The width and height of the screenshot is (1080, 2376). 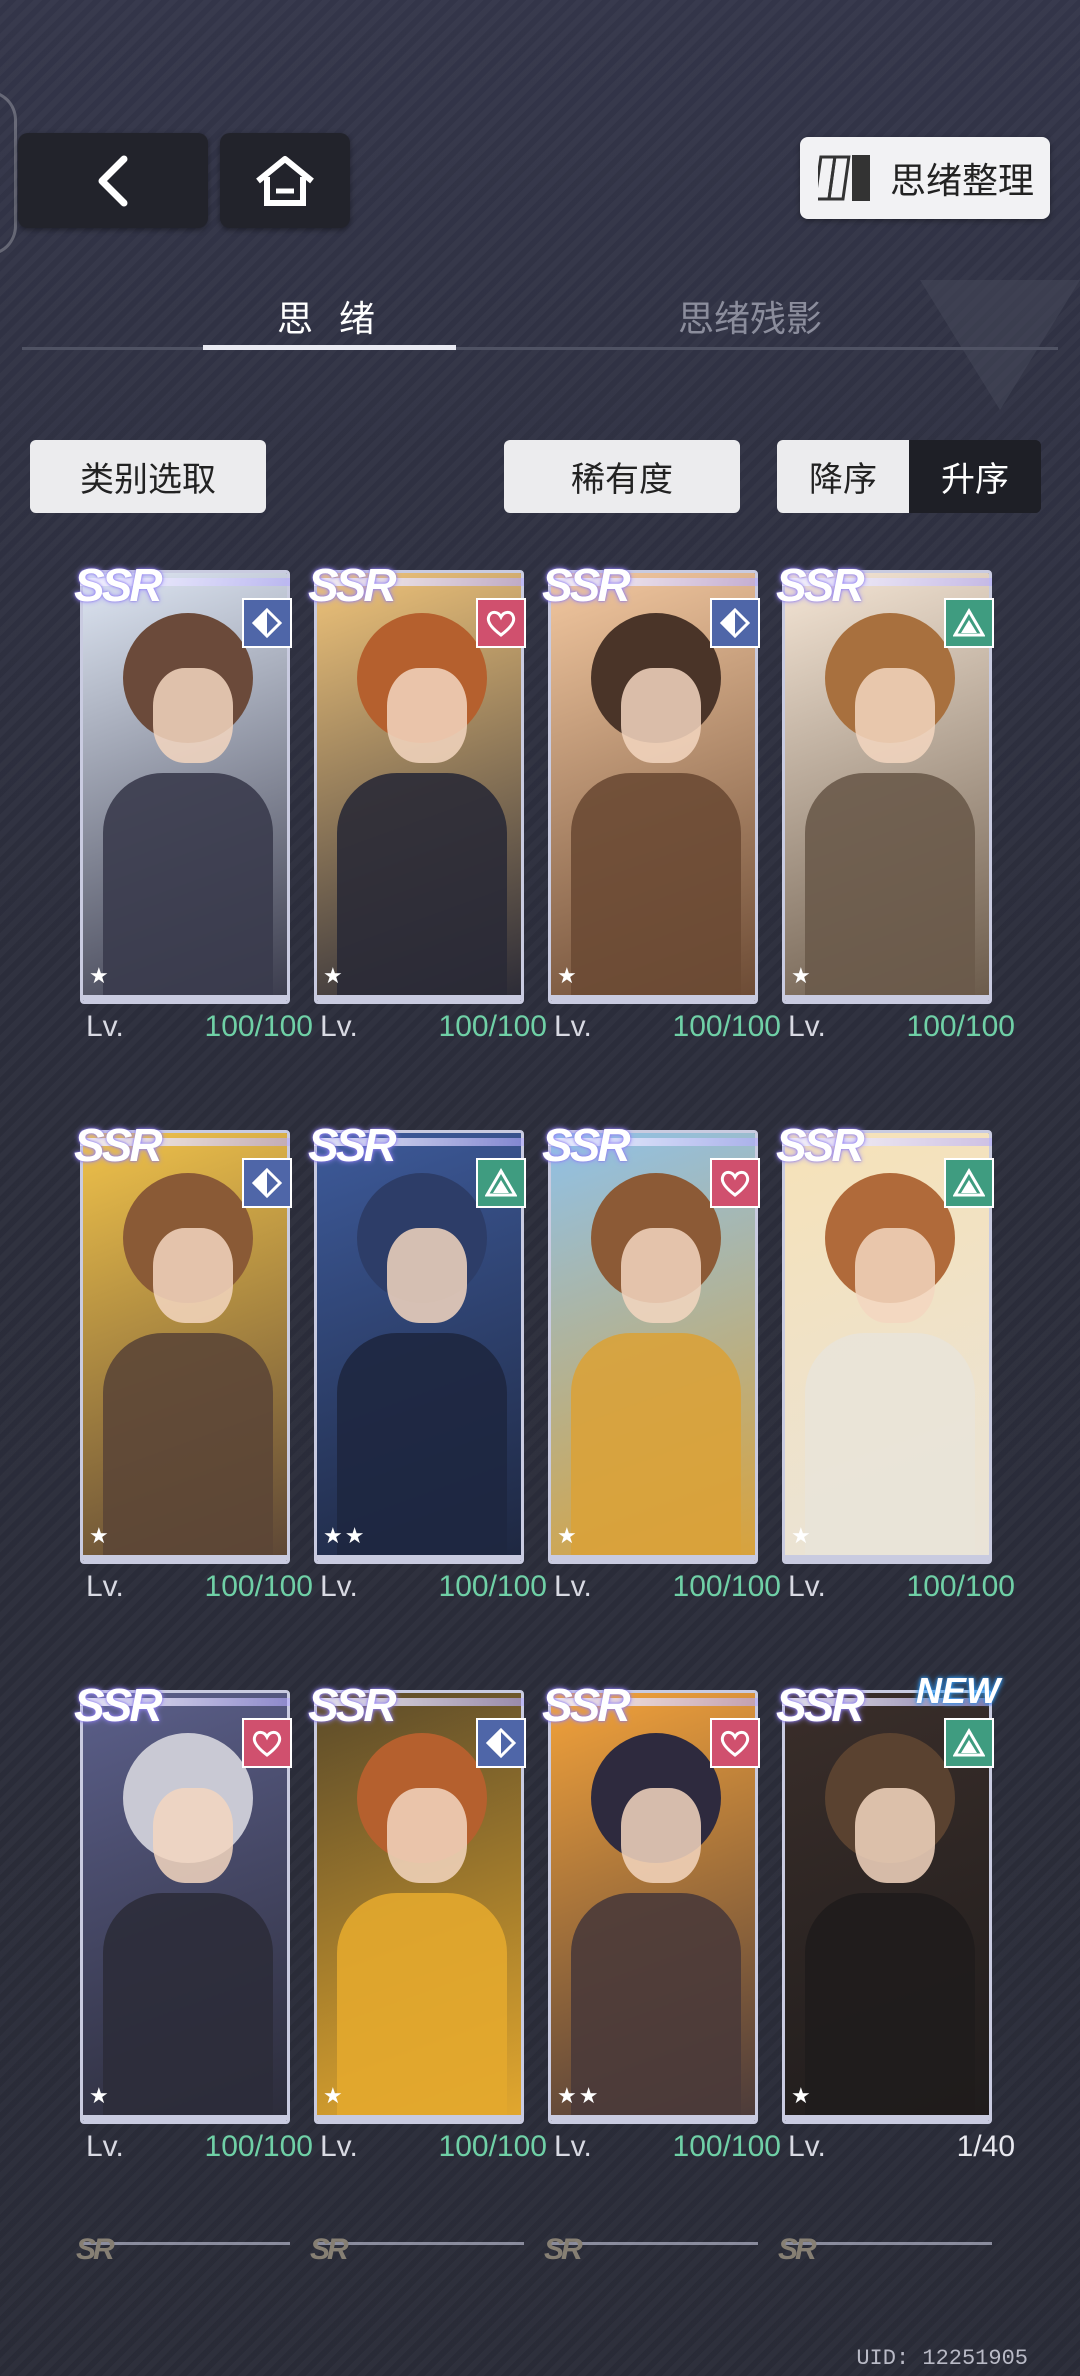 I want to click on tab-memory: 思 绪, so click(x=330, y=316).